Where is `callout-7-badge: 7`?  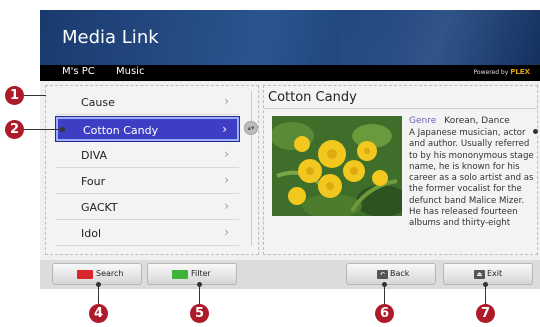 callout-7-badge: 7 is located at coordinates (485, 313).